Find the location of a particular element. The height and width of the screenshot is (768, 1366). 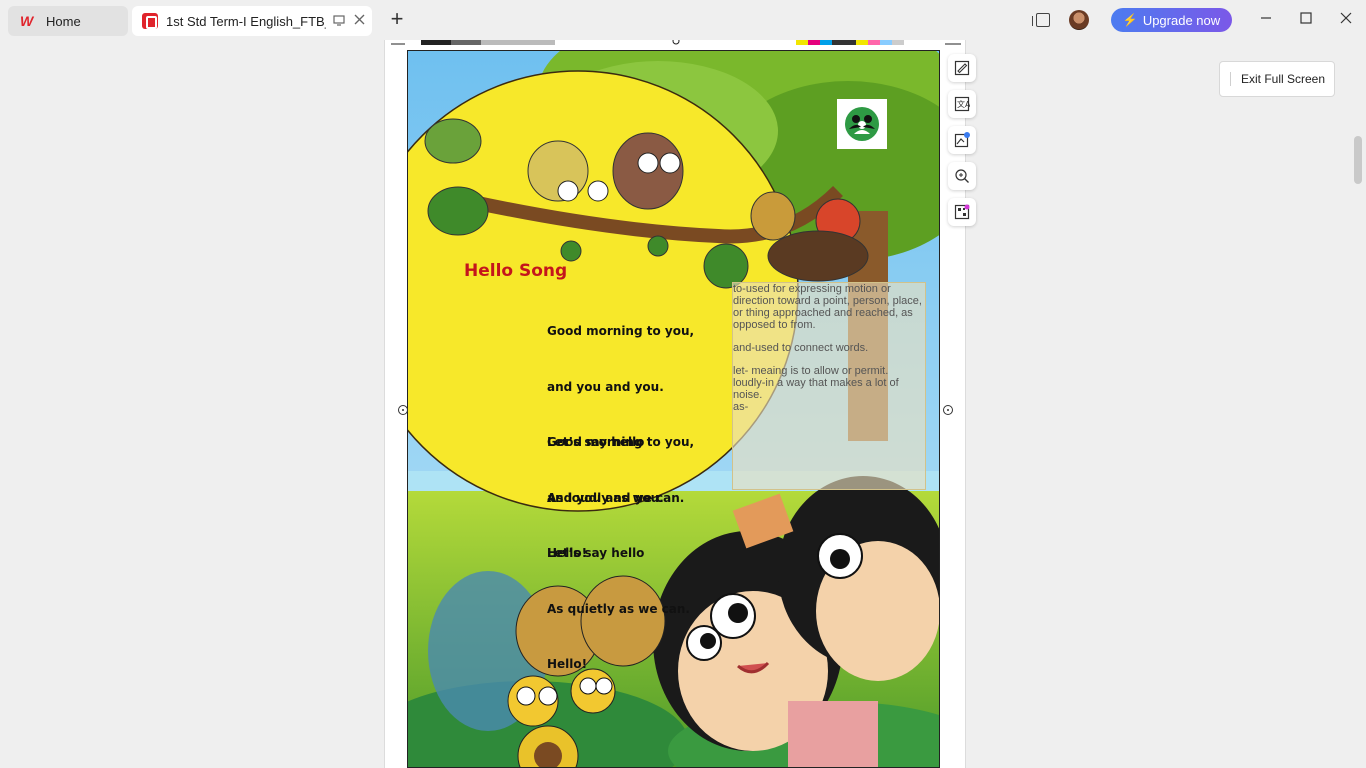

upgrade-button: ⚡ Upgrade now is located at coordinates (1171, 20).